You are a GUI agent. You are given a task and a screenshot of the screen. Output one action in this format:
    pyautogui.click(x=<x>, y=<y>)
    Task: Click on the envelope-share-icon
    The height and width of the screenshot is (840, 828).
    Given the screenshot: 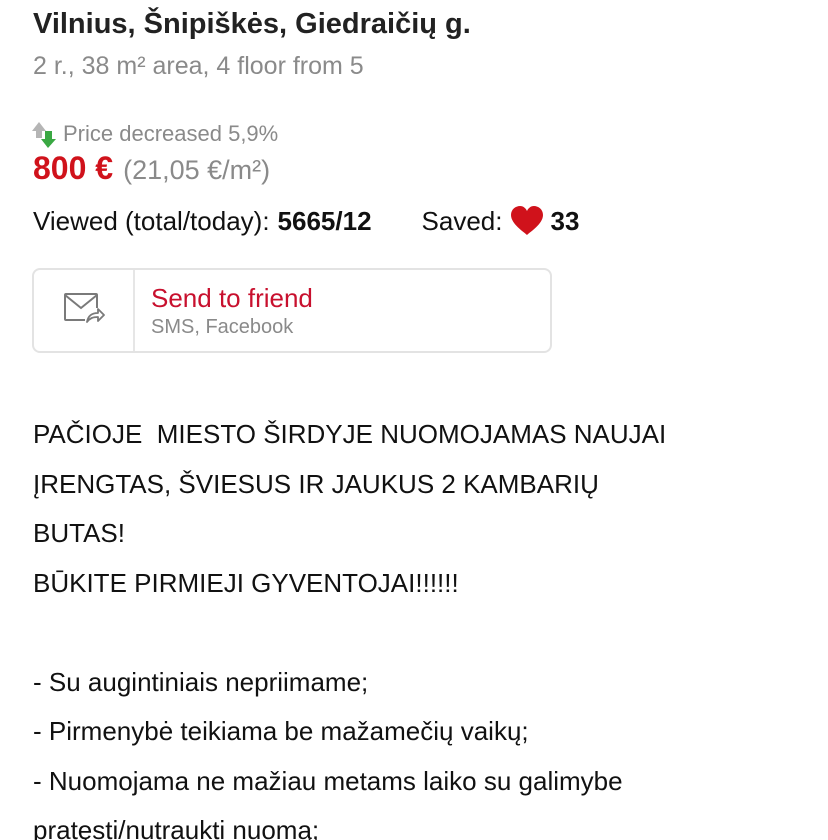 What is the action you would take?
    pyautogui.click(x=84, y=310)
    